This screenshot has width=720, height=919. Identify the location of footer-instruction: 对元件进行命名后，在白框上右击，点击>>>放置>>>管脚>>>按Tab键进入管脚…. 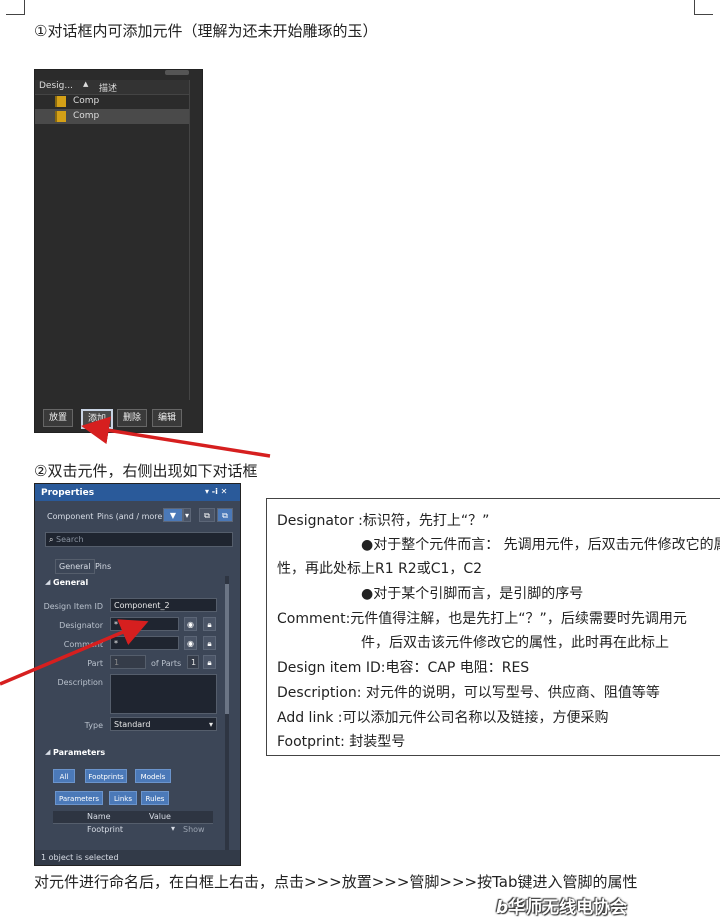
(336, 882).